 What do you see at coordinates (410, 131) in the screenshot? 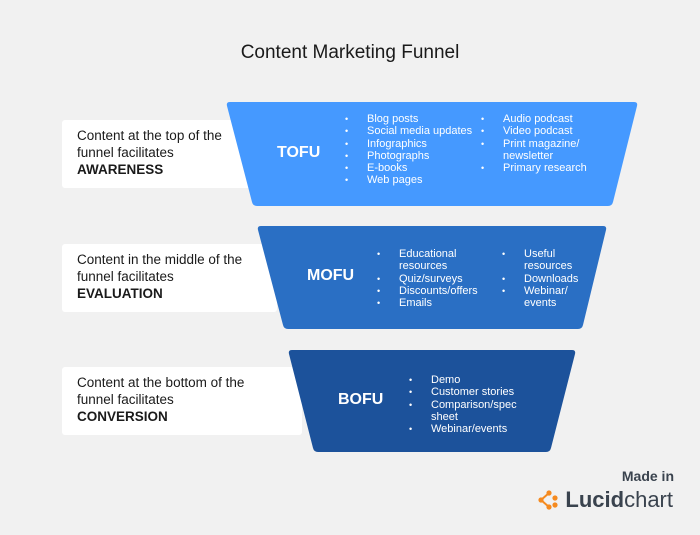
I see `list-item: Social media updates` at bounding box center [410, 131].